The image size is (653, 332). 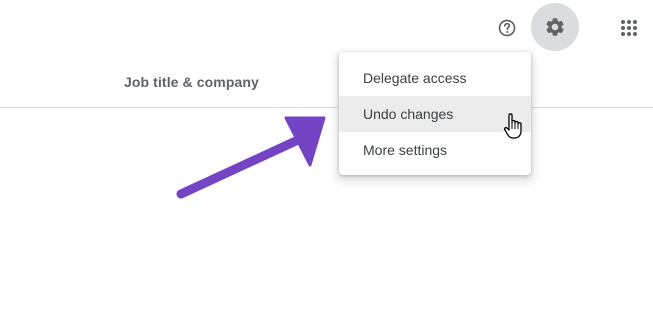 I want to click on hand-cursor-icon, so click(x=512, y=126).